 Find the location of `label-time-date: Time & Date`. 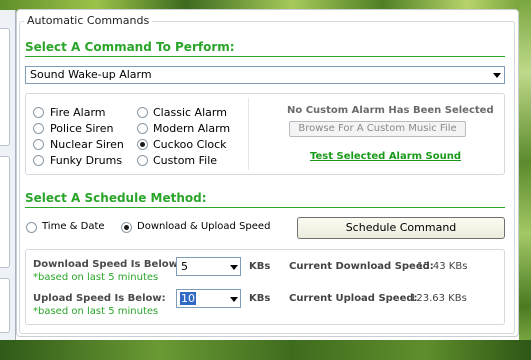

label-time-date: Time & Date is located at coordinates (73, 226).